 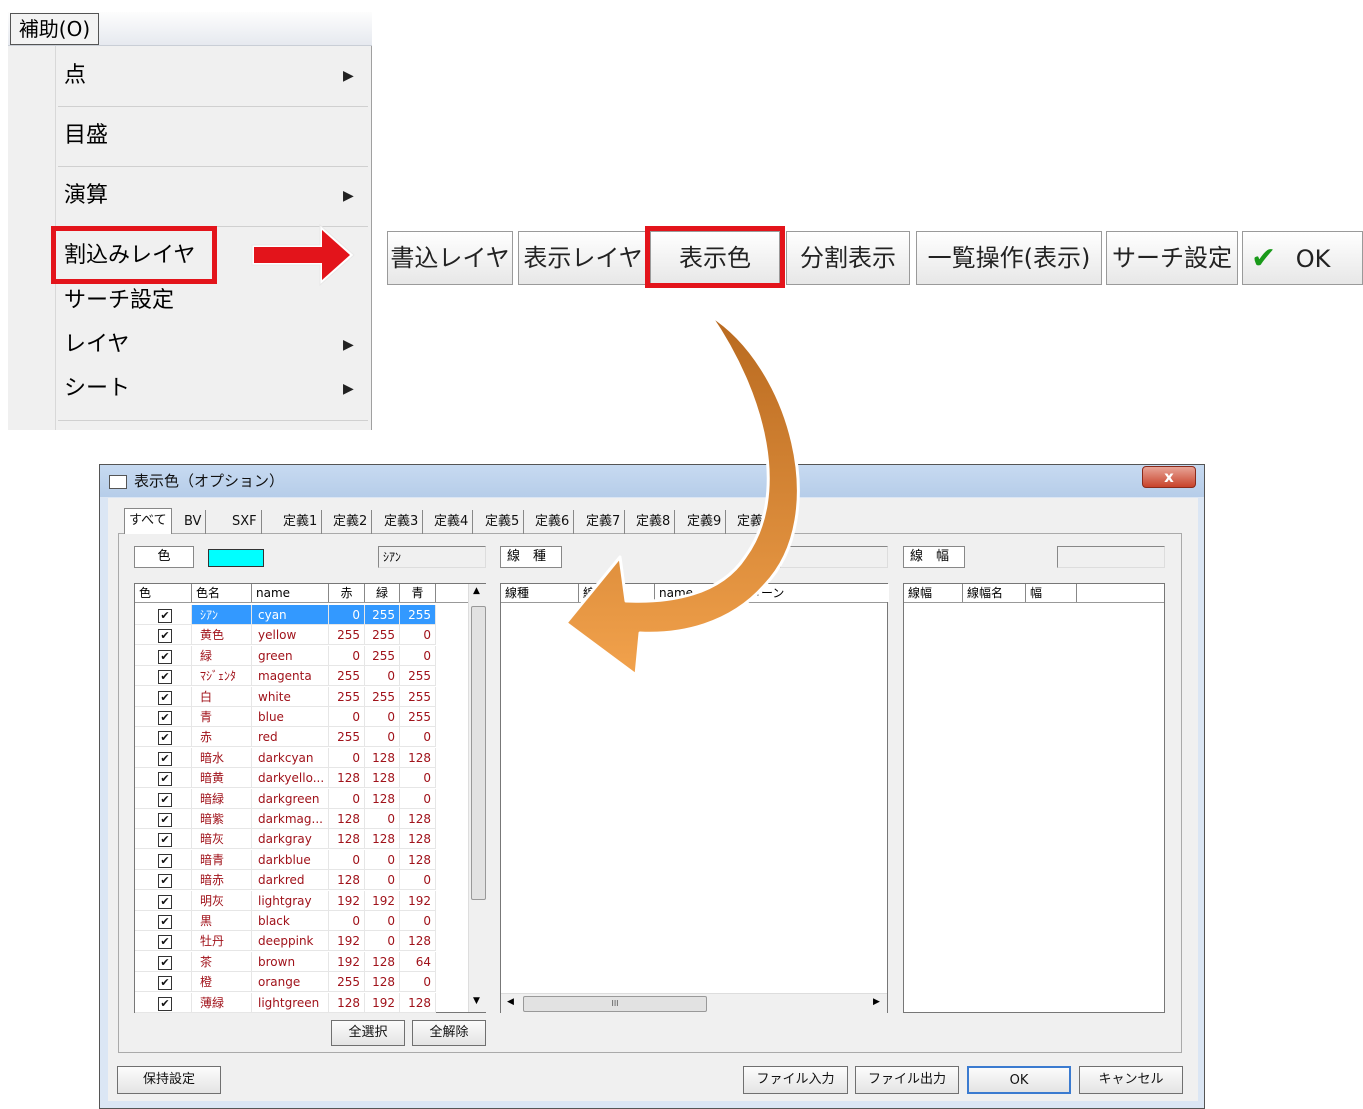 I want to click on scrollbar-thumb: III, so click(x=615, y=1004).